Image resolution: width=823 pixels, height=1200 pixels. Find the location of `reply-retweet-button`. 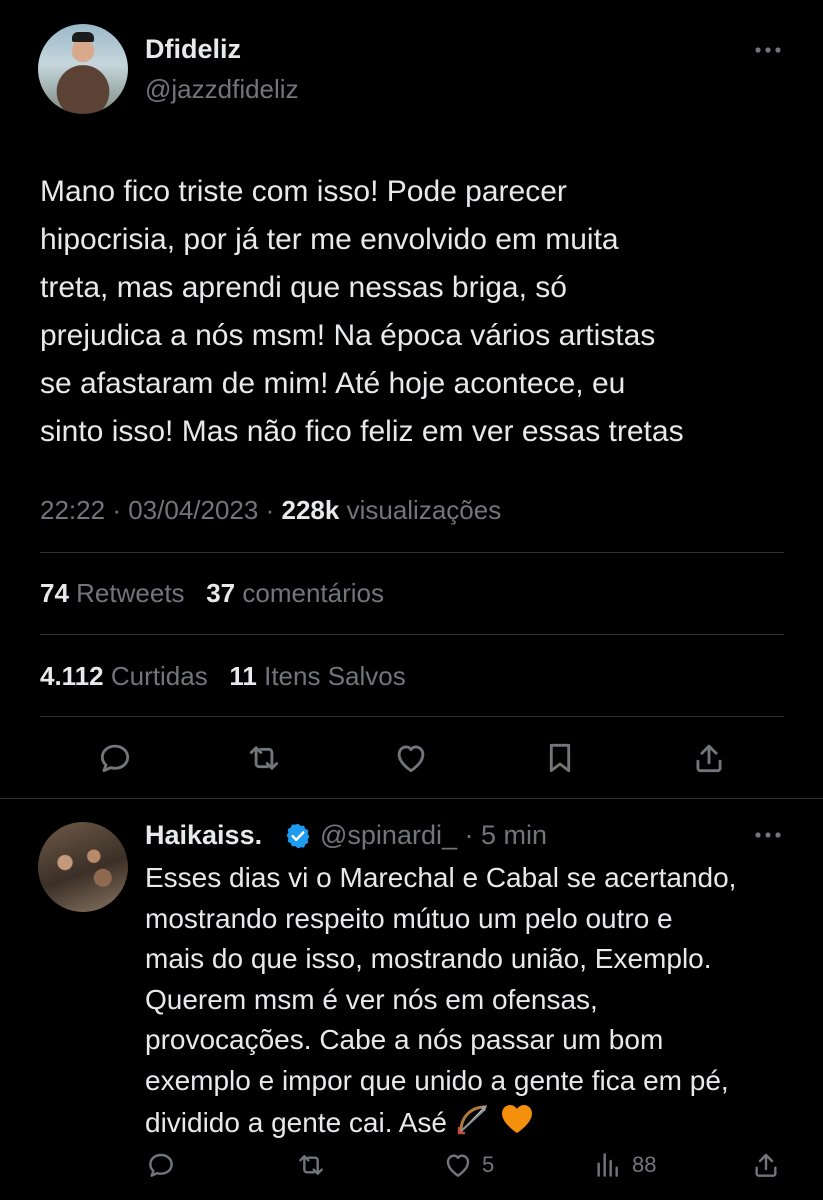

reply-retweet-button is located at coordinates (315, 1165).